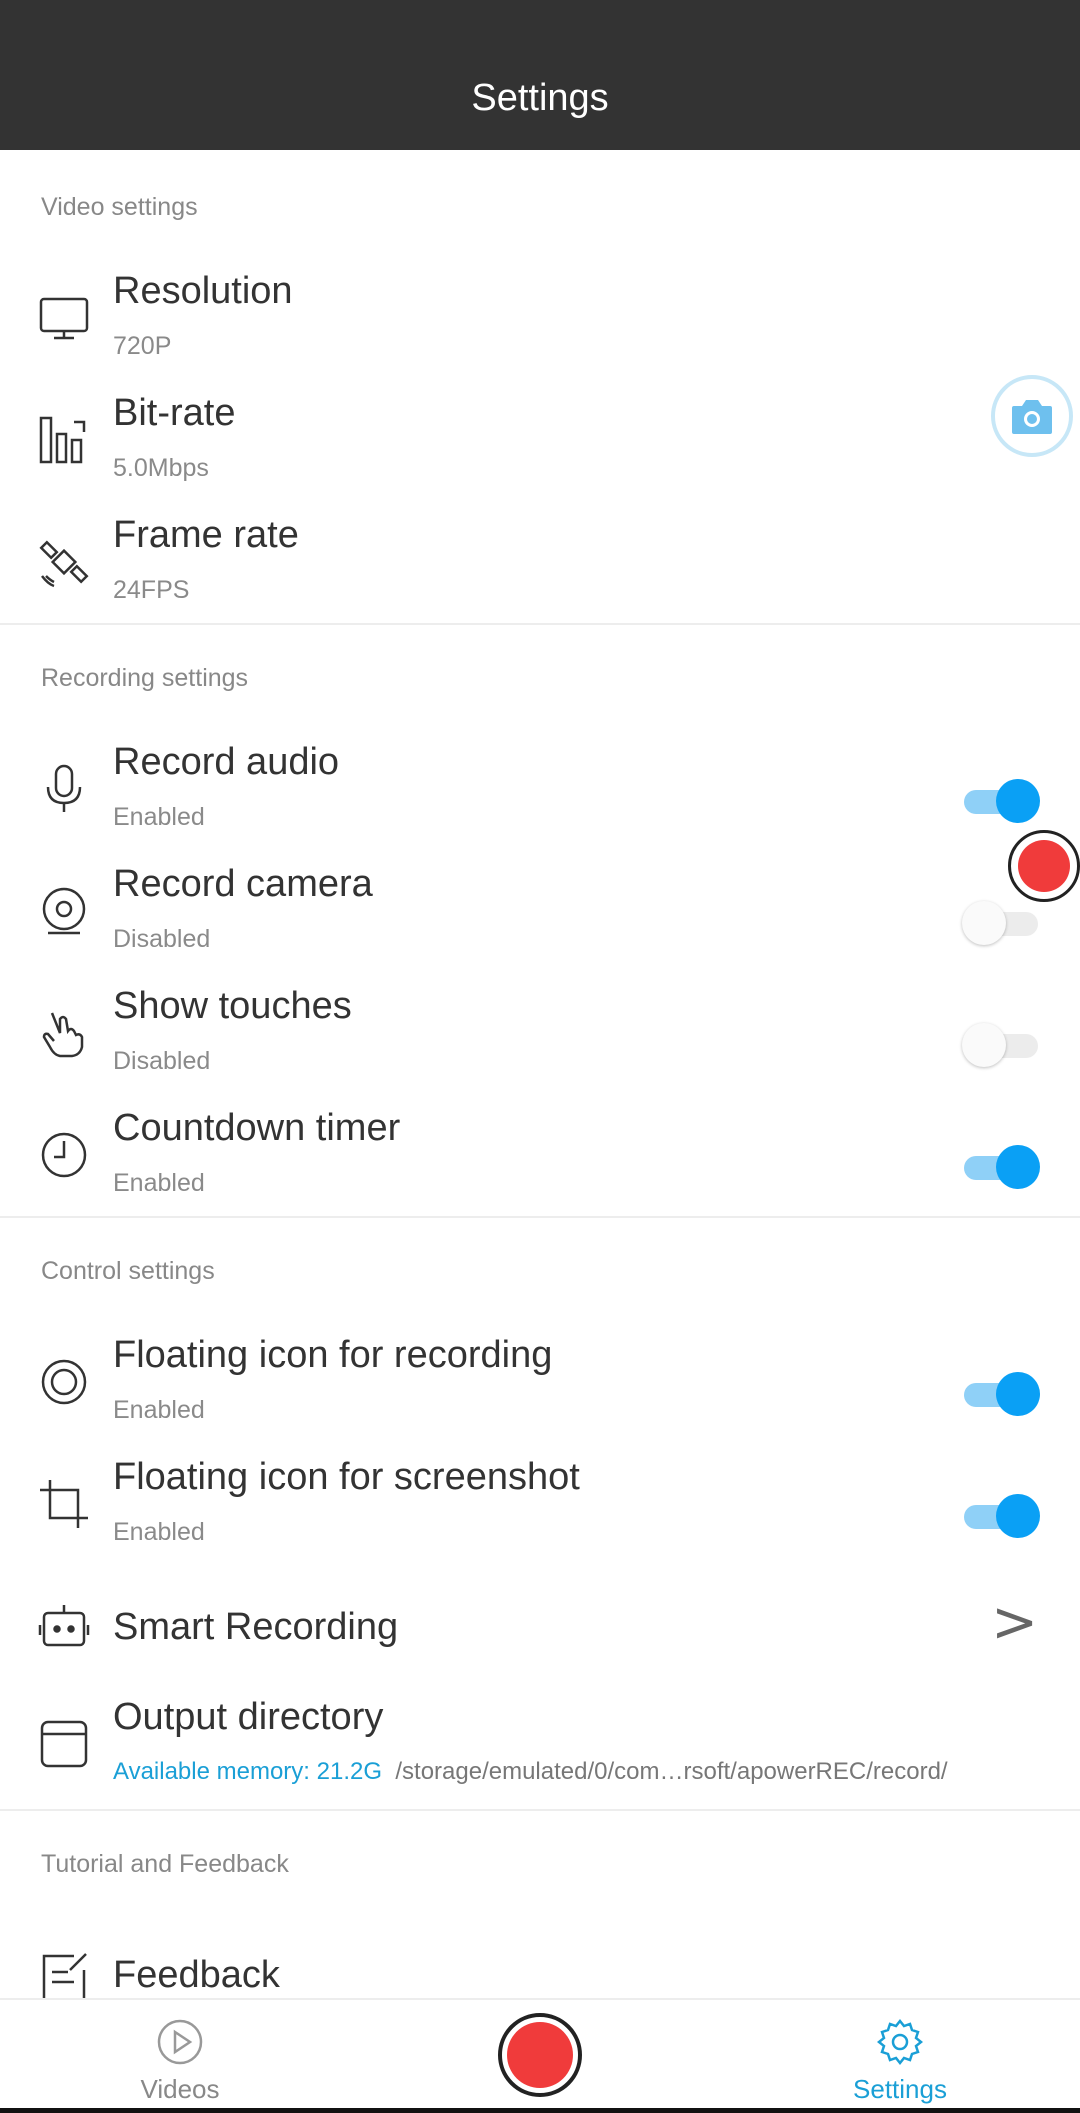  Describe the element at coordinates (64, 911) in the screenshot. I see `webcam-icon` at that location.